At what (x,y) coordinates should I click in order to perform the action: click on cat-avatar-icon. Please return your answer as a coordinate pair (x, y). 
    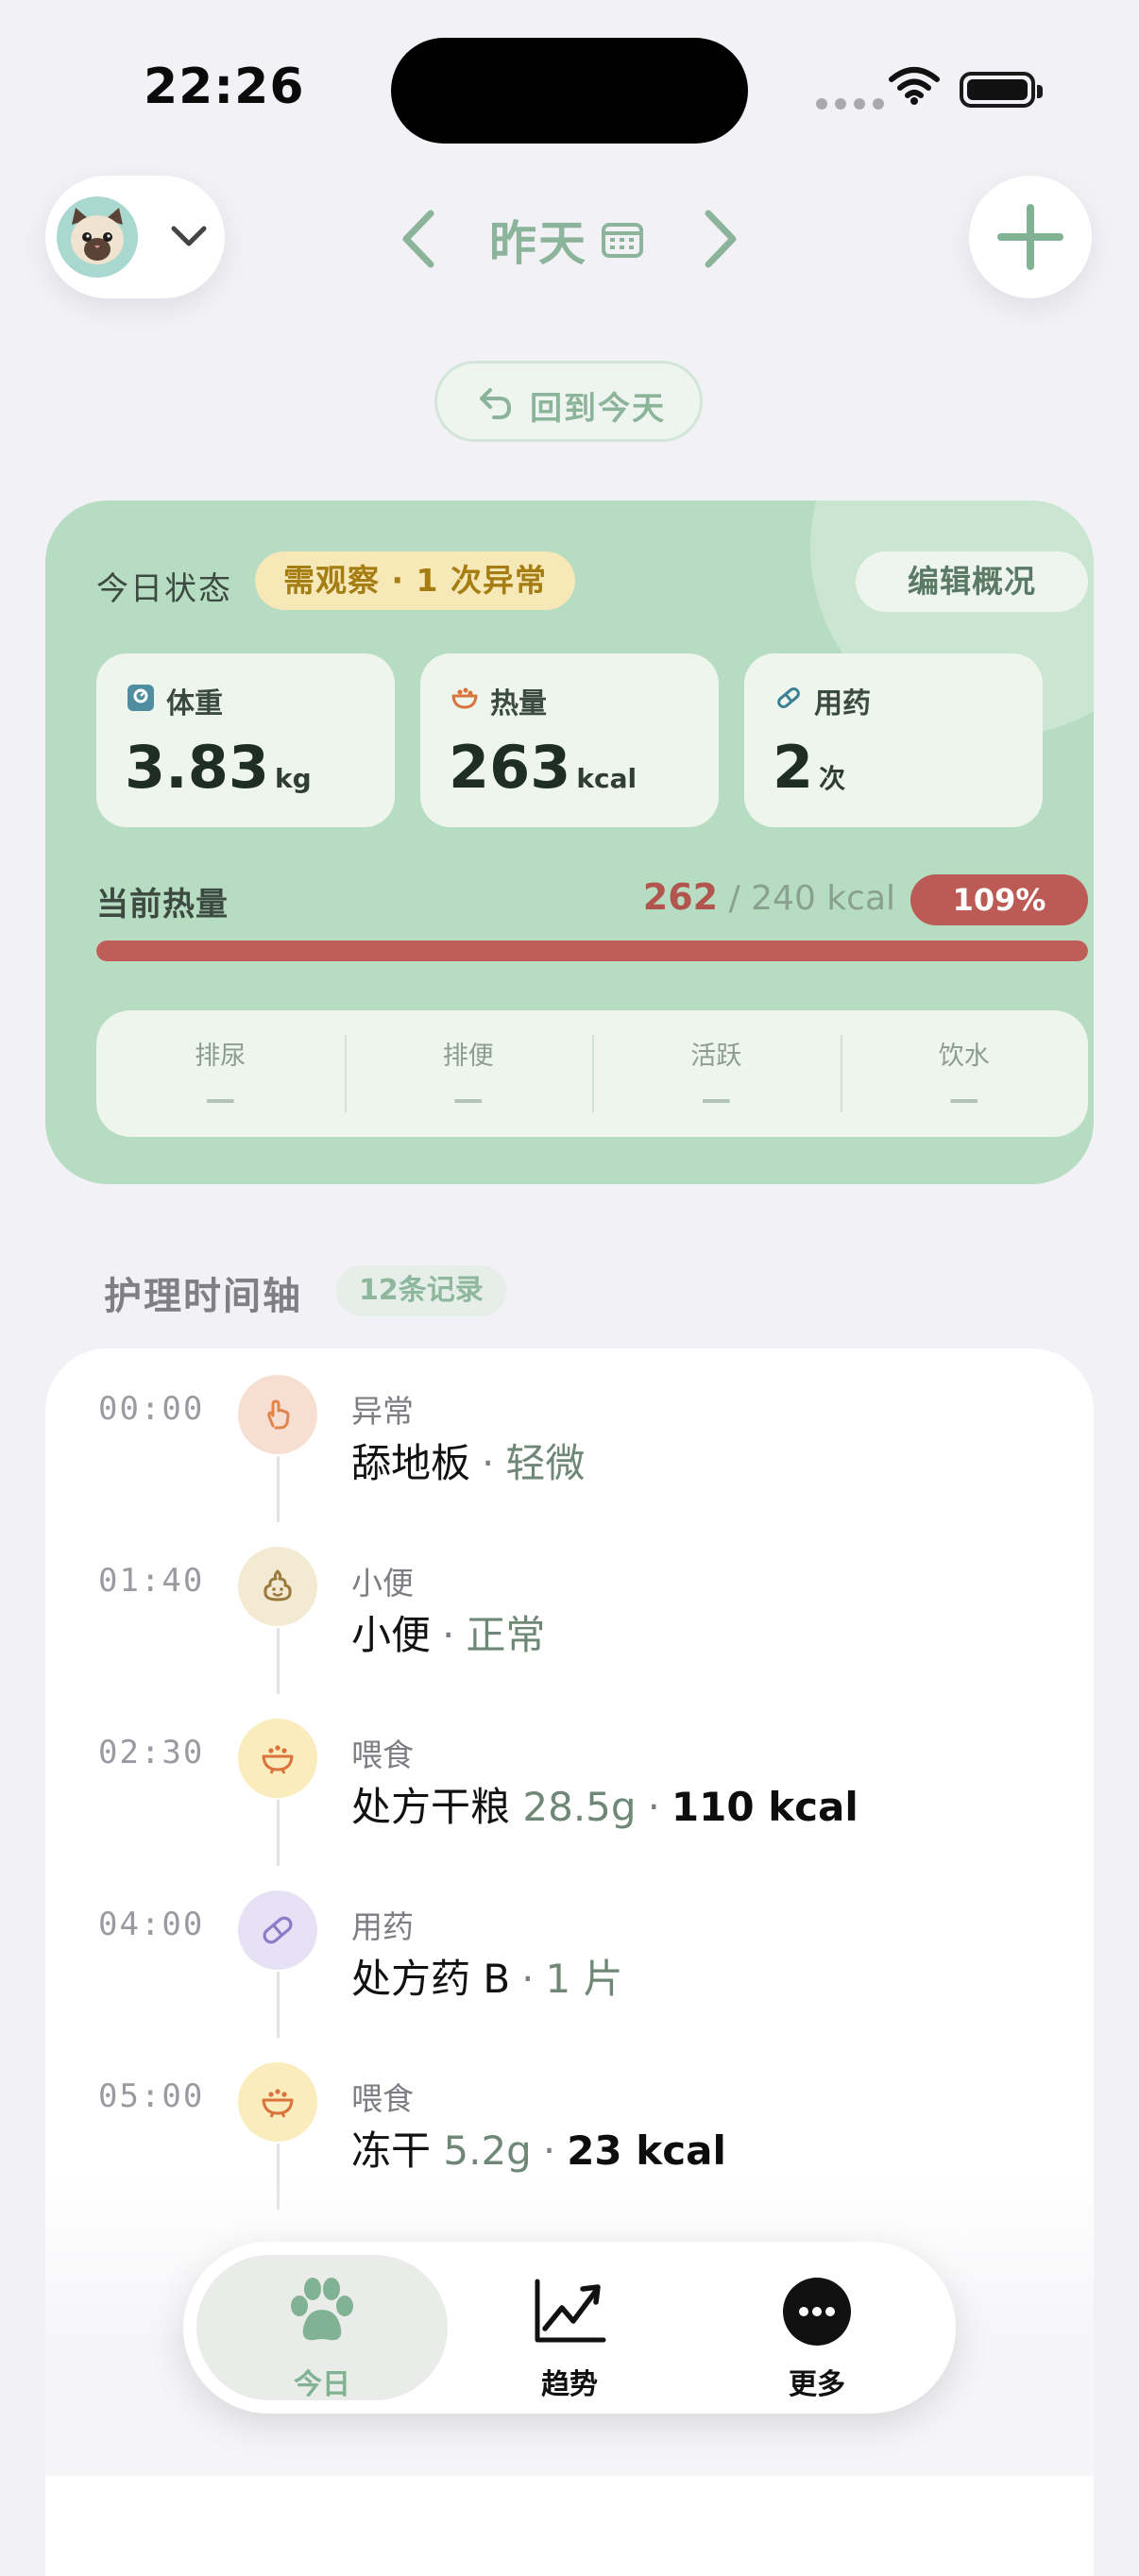
    Looking at the image, I should click on (97, 236).